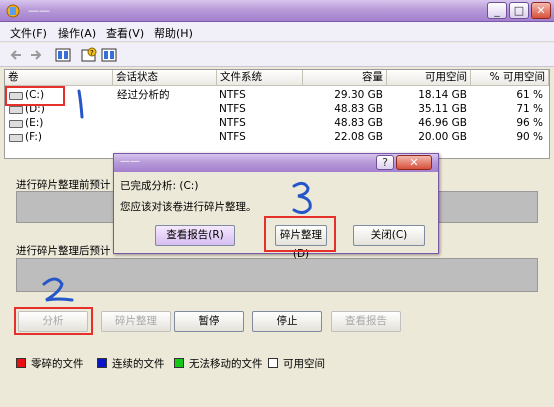 This screenshot has height=407, width=554. What do you see at coordinates (53, 321) in the screenshot?
I see `highlight-analyze-button` at bounding box center [53, 321].